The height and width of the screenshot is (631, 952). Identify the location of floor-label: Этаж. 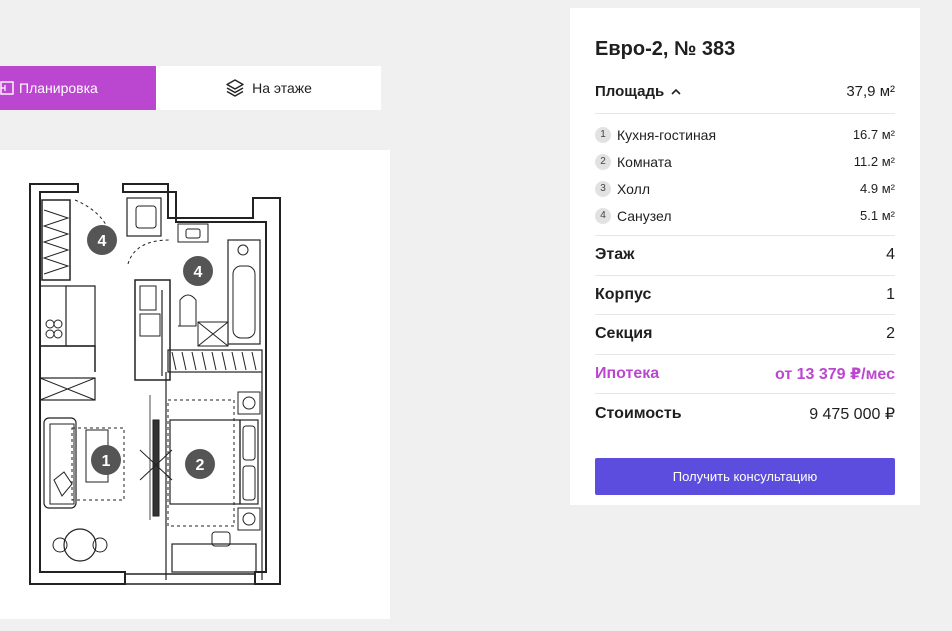
(615, 255).